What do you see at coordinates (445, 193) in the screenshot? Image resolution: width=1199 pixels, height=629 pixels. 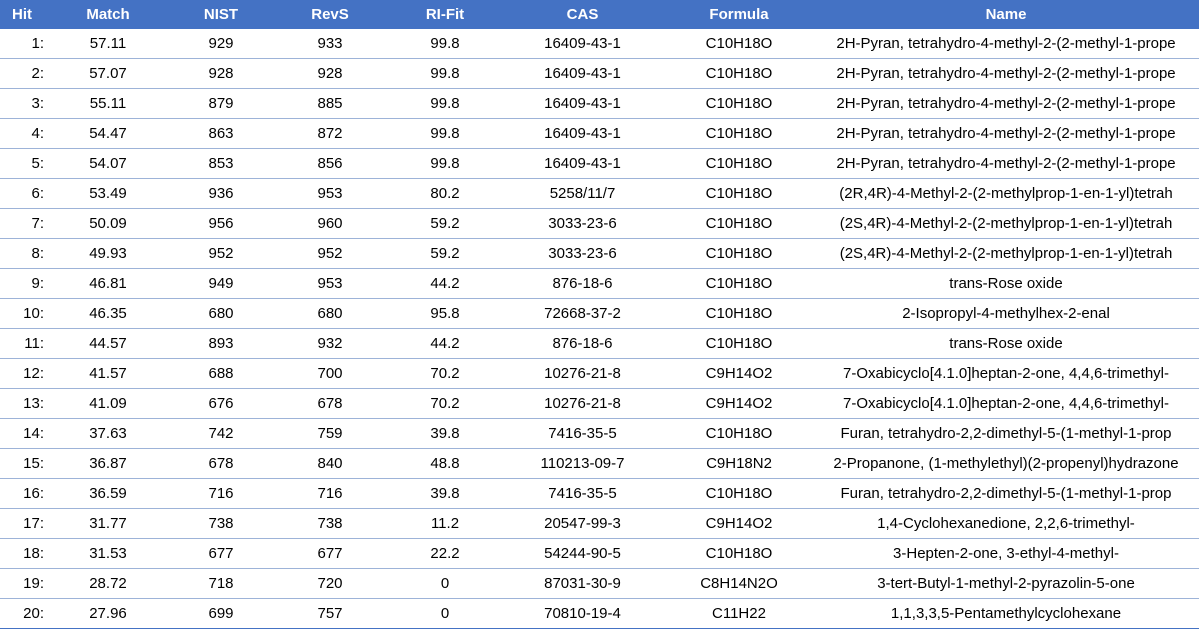 I see `cell-ri-fit: 80.2` at bounding box center [445, 193].